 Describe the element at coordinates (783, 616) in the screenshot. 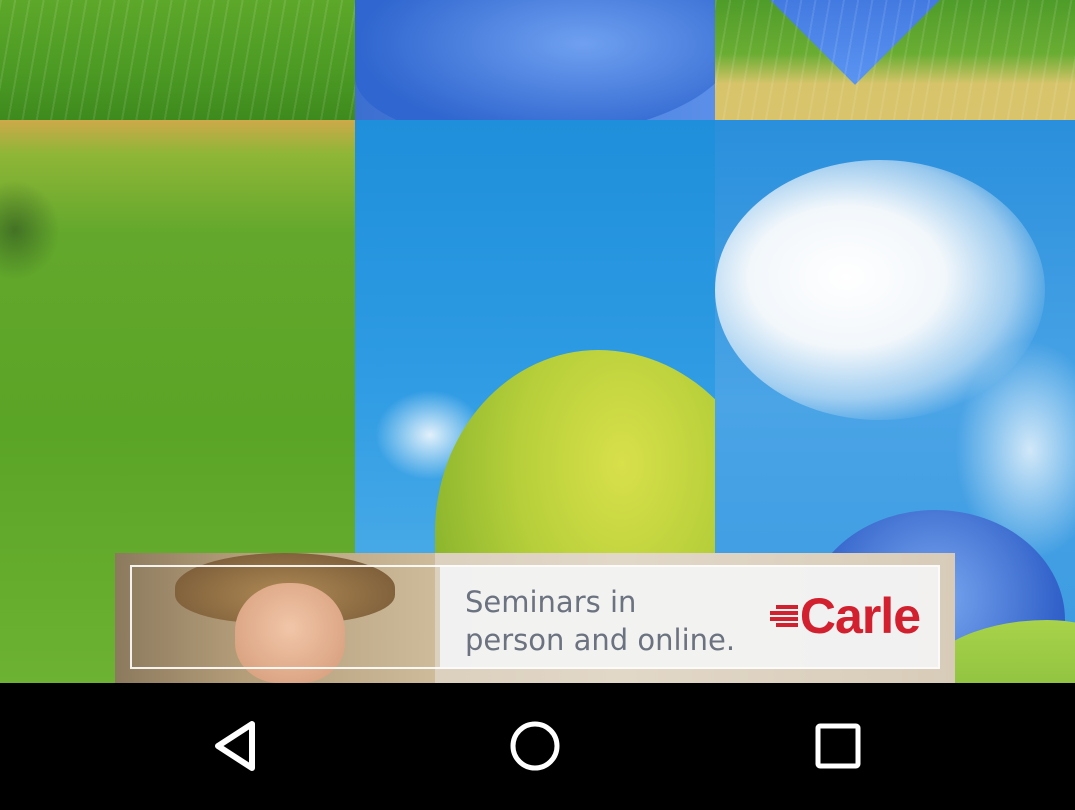

I see `carle-logo-icon` at that location.